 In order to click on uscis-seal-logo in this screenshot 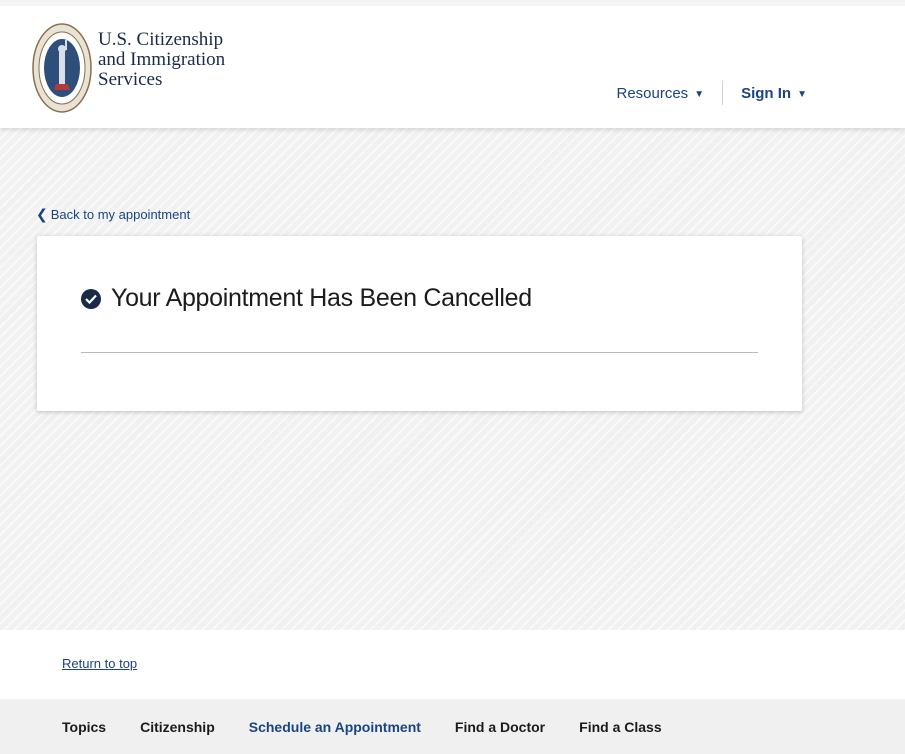, I will do `click(62, 68)`.